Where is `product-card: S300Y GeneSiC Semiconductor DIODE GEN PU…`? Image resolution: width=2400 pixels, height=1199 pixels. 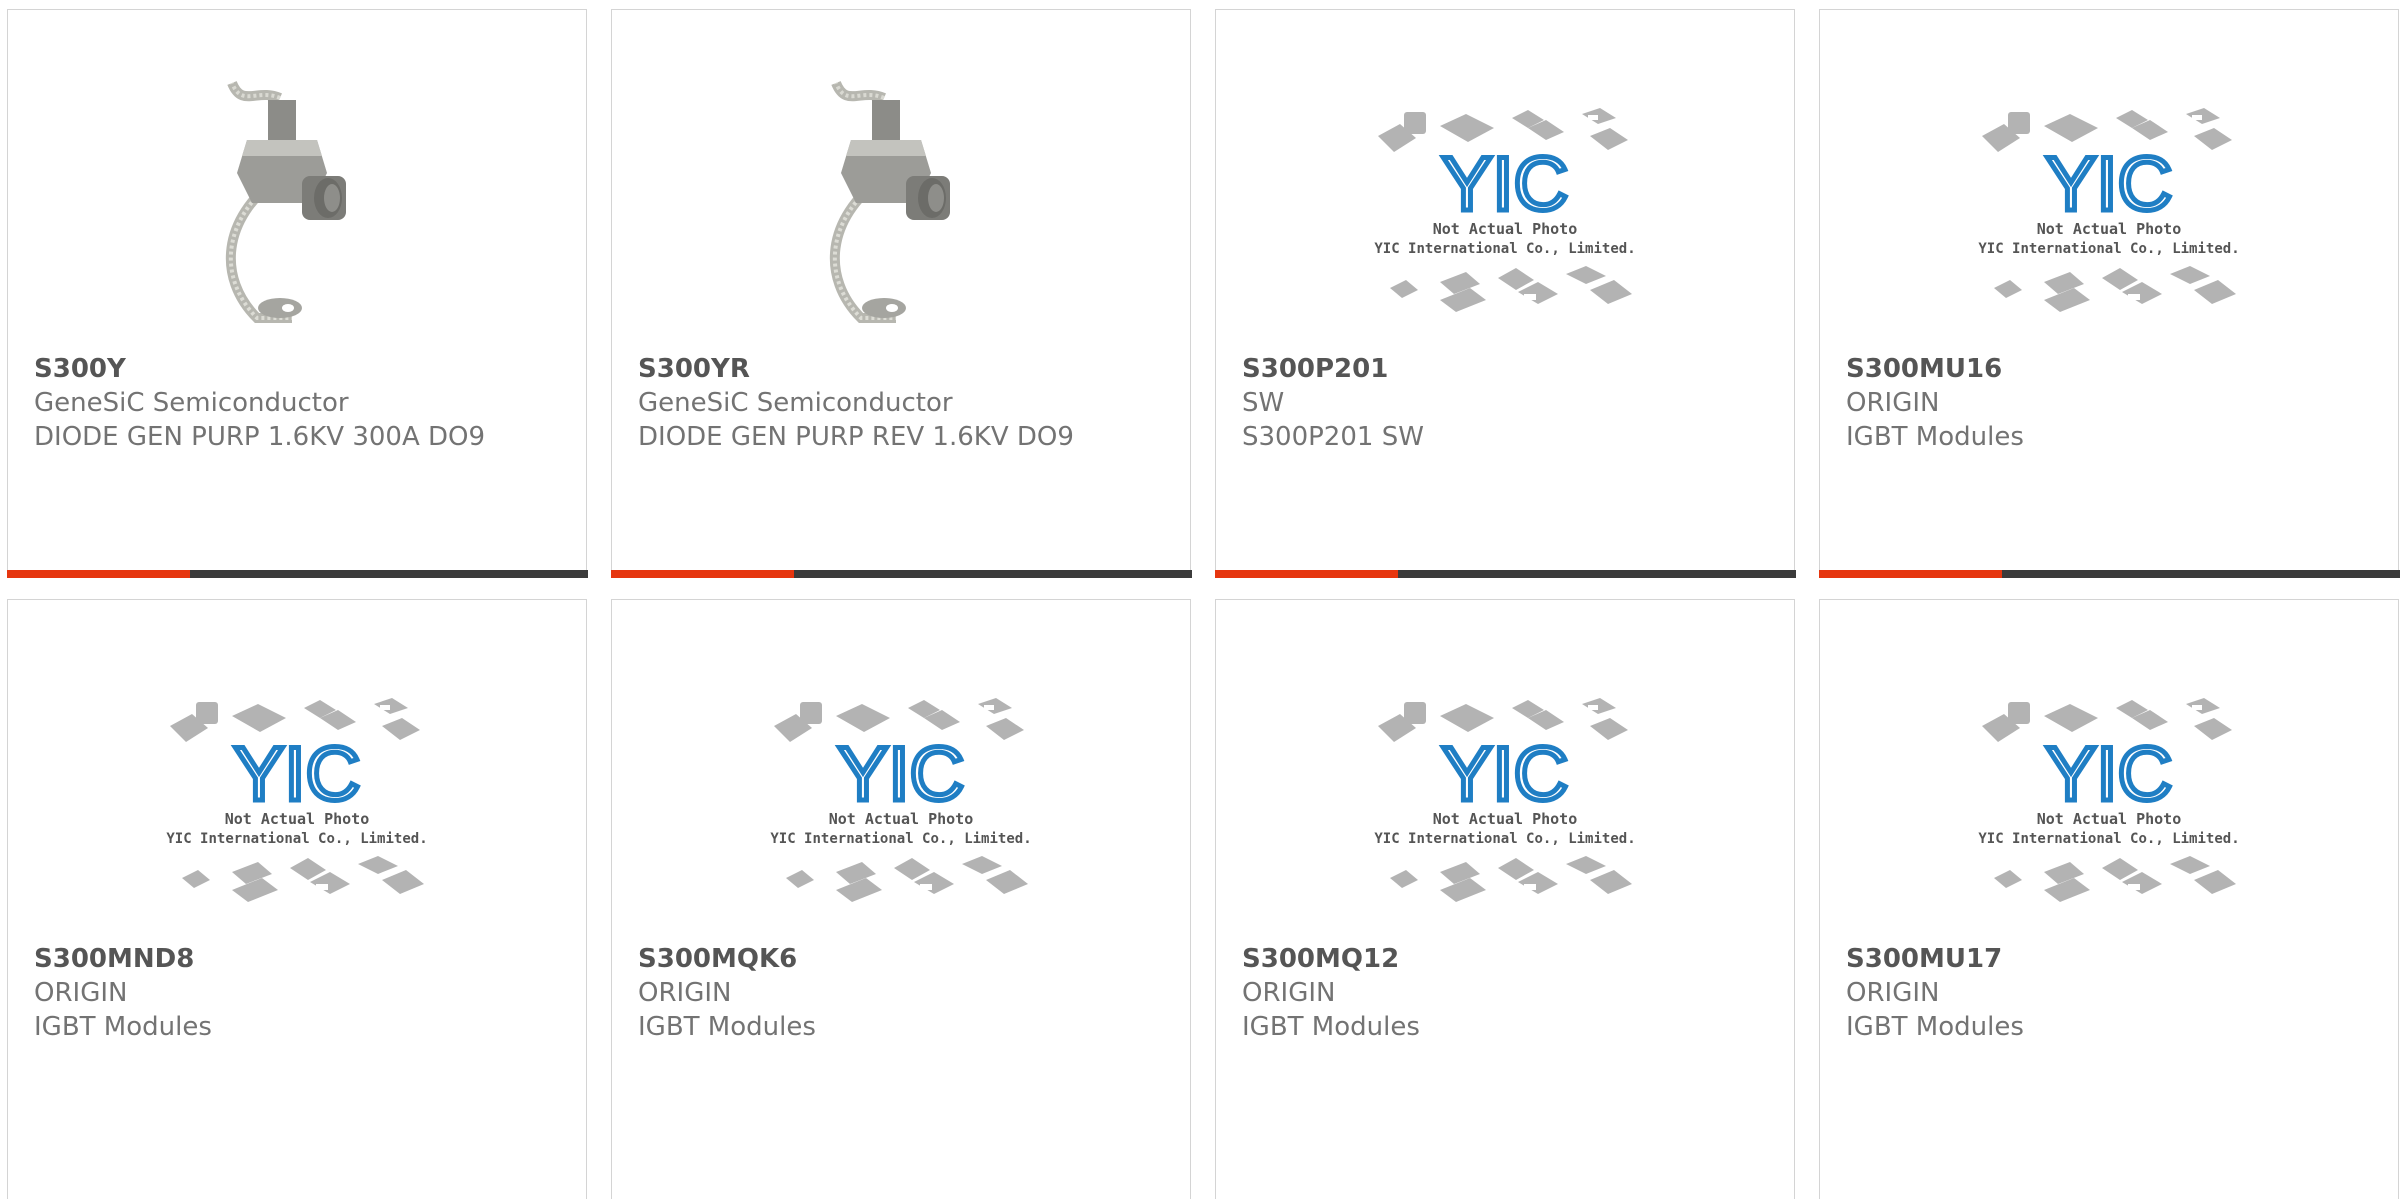 product-card: S300Y GeneSiC Semiconductor DIODE GEN PU… is located at coordinates (297, 293).